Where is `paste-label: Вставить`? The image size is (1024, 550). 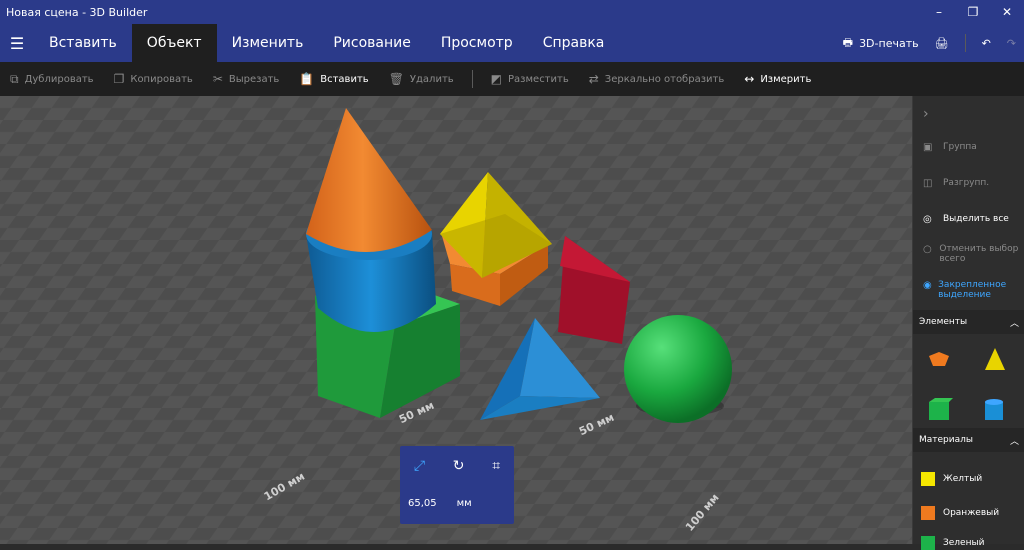
paste-label: Вставить is located at coordinates (344, 79).